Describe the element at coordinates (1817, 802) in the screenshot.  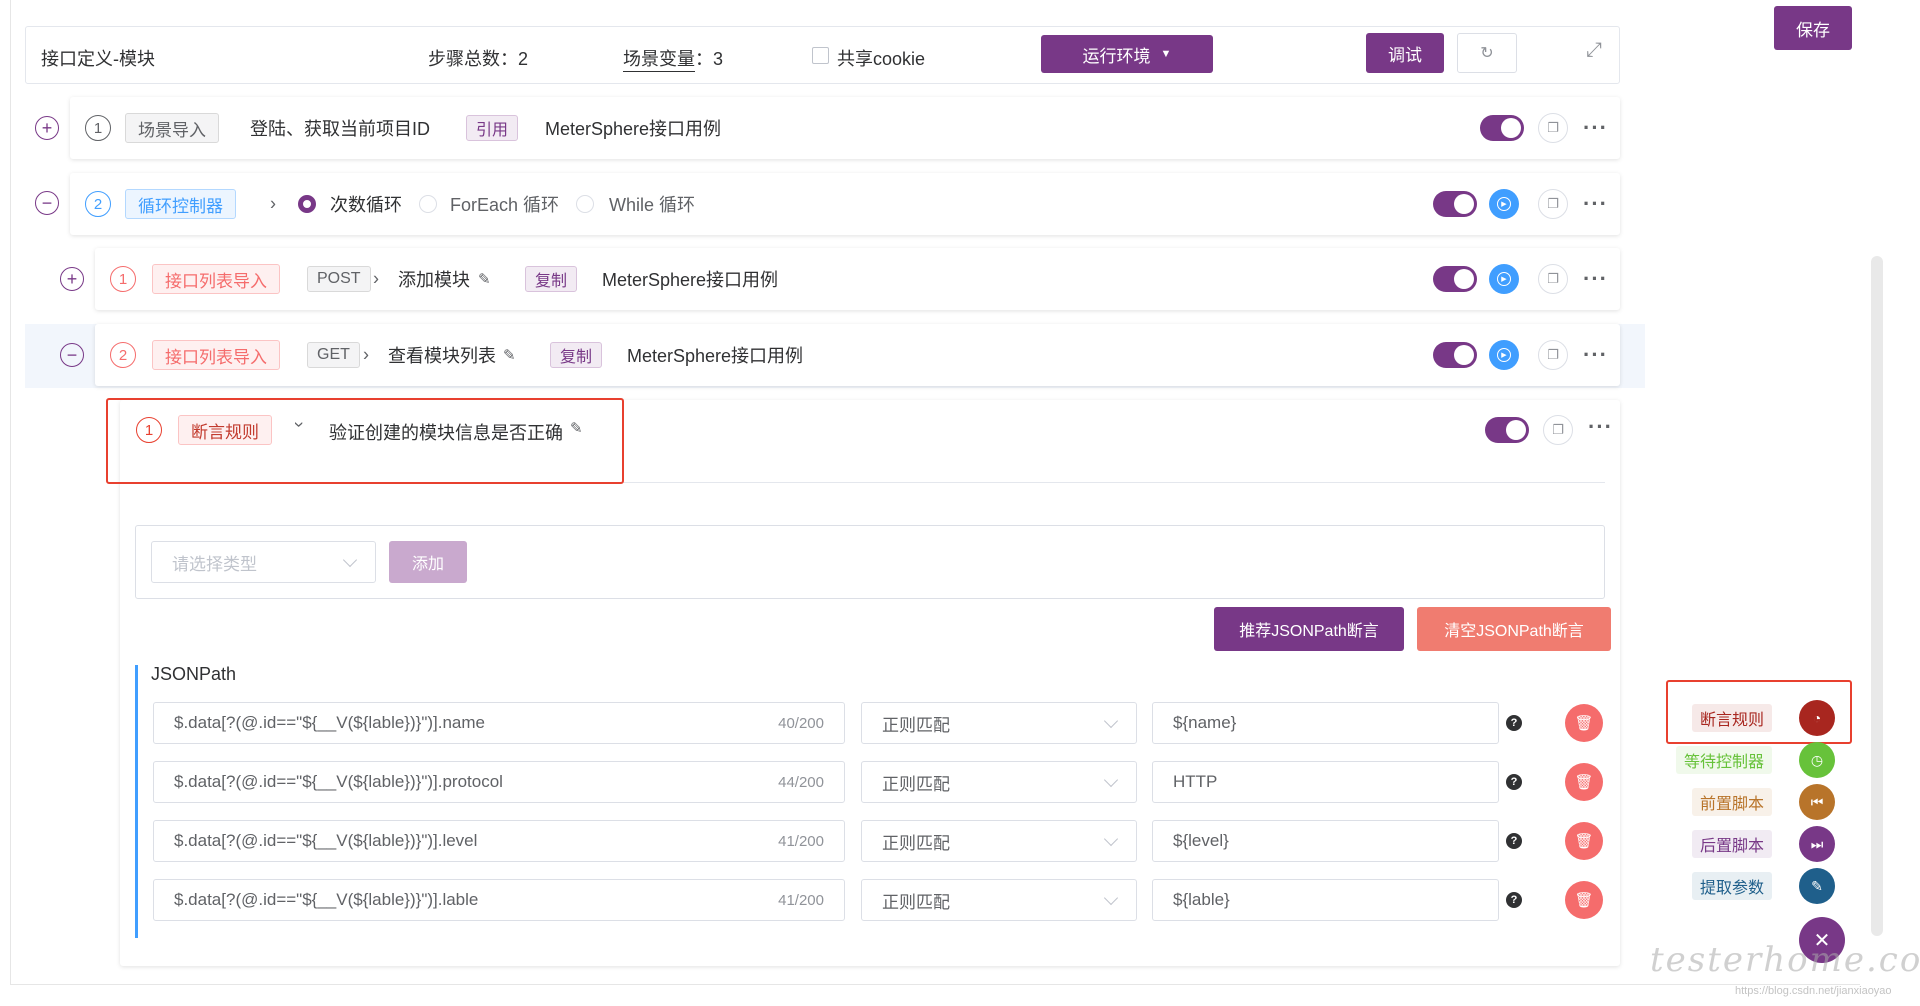
I see `pre-script-icon: ⏮` at that location.